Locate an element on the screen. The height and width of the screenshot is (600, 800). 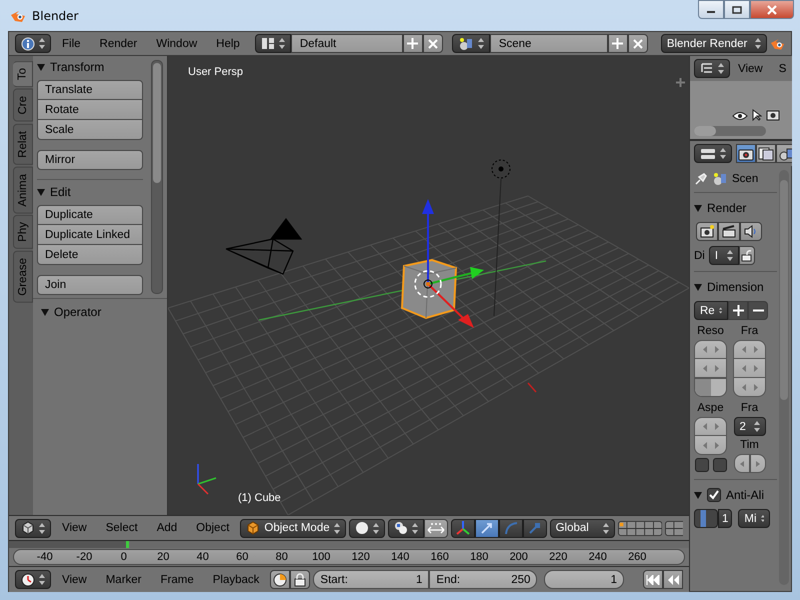
sample-toggle is located at coordinates (706, 518).